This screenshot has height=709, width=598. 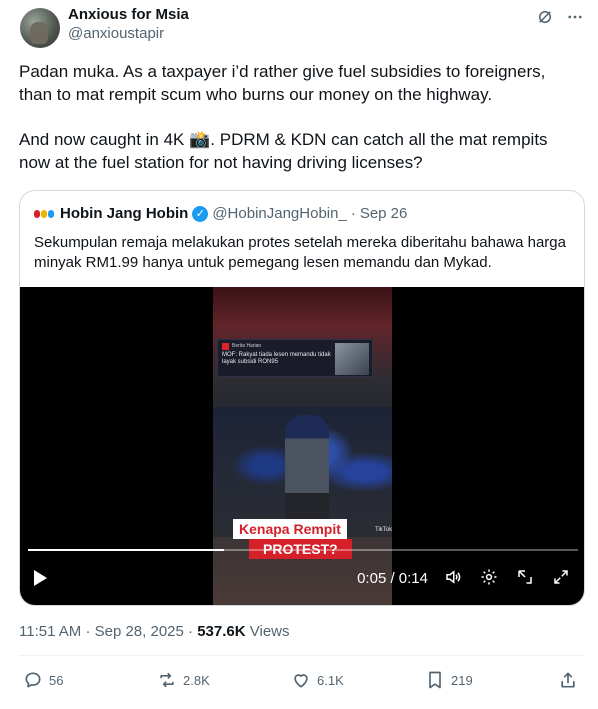 What do you see at coordinates (56, 680) in the screenshot?
I see `reply-count: 56` at bounding box center [56, 680].